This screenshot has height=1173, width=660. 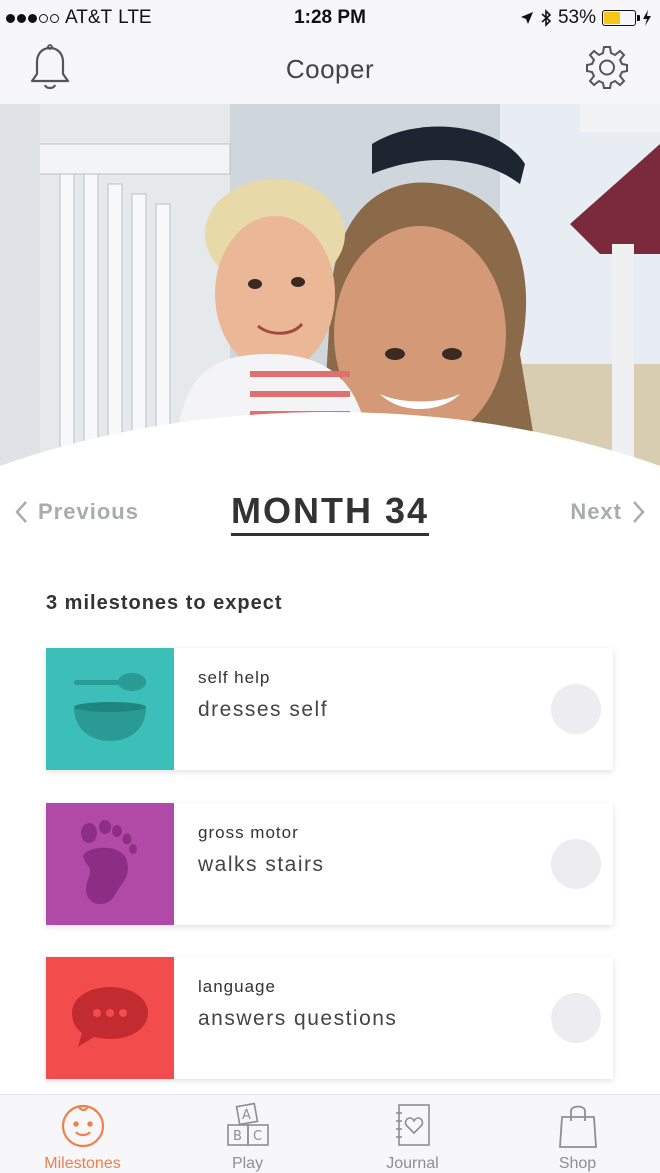 I want to click on milestone-description: walks stairs, so click(x=261, y=864).